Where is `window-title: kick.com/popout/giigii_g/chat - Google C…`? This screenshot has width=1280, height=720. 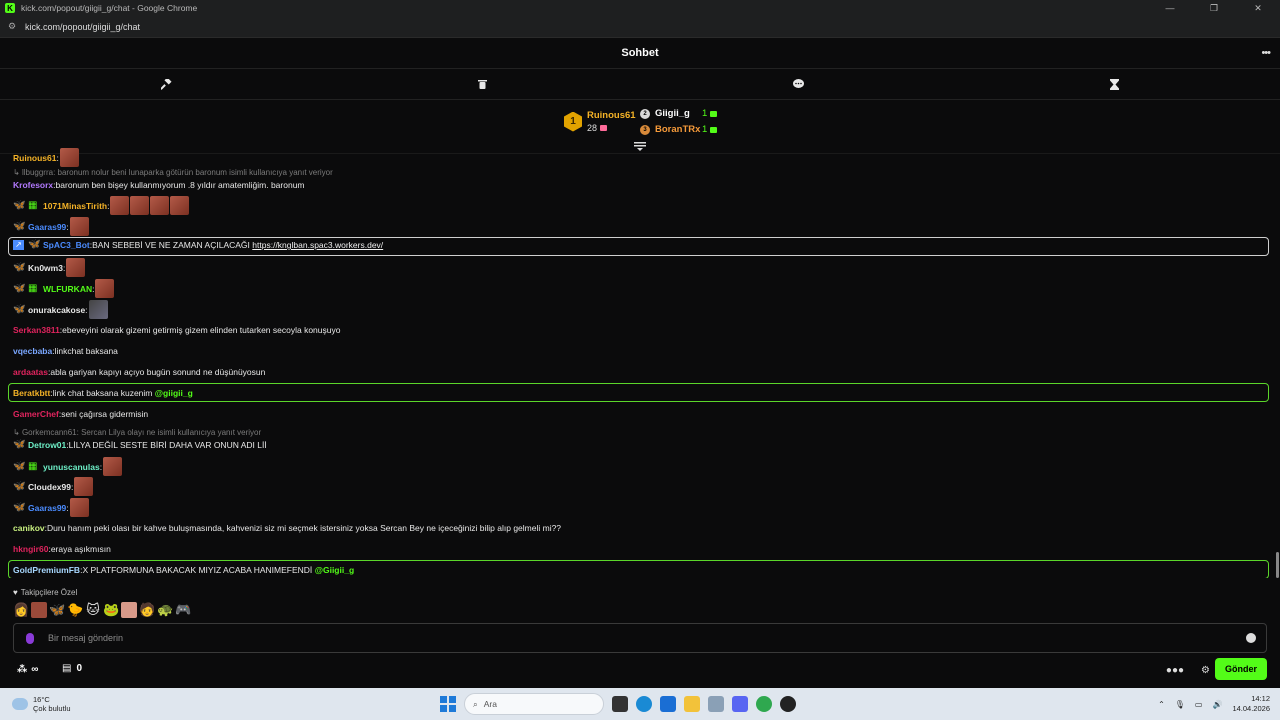 window-title: kick.com/popout/giigii_g/chat - Google C… is located at coordinates (109, 8).